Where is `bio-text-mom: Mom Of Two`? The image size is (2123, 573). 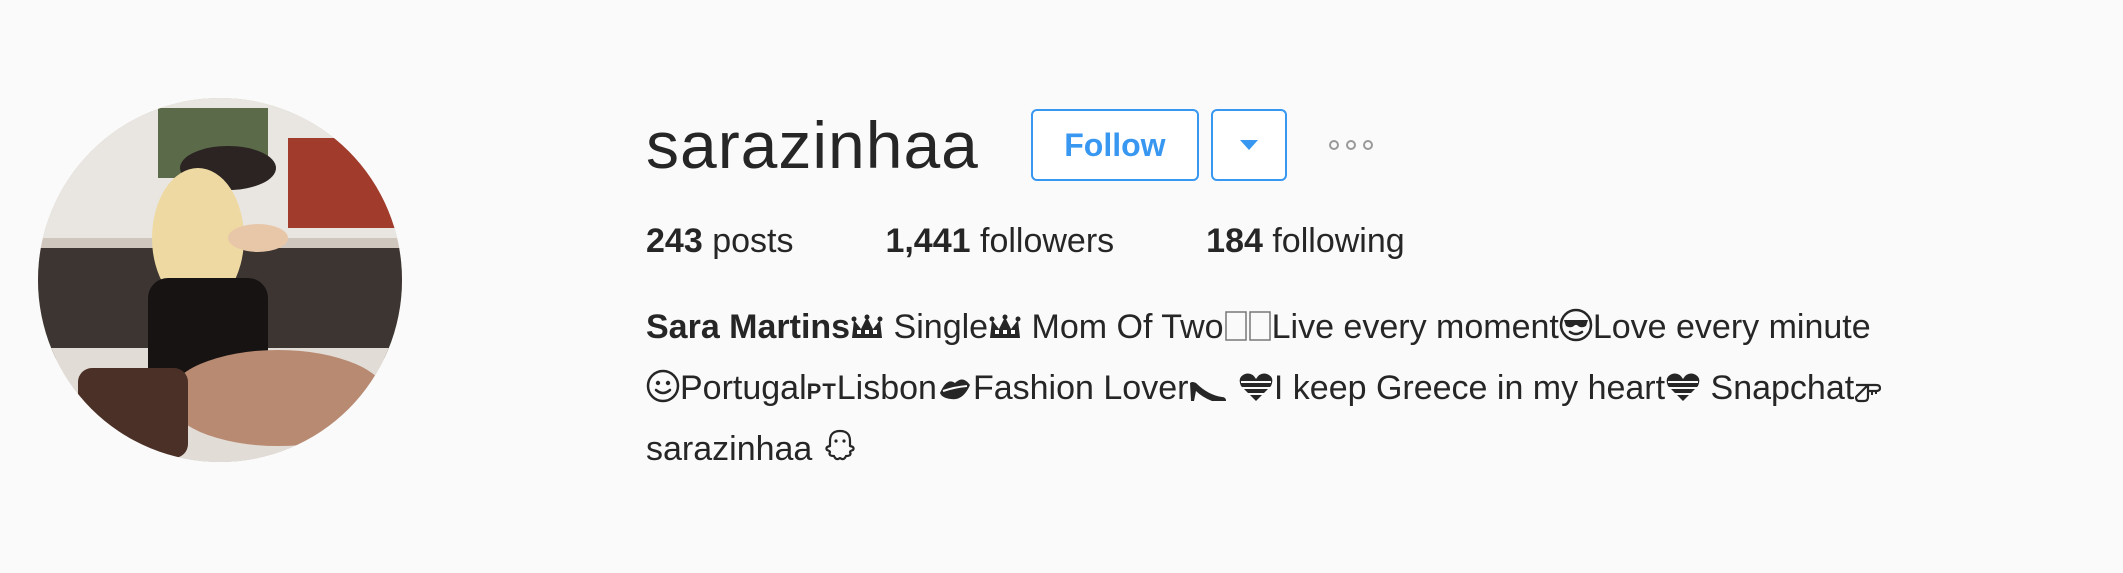
bio-text-mom: Mom Of Two is located at coordinates (1127, 327).